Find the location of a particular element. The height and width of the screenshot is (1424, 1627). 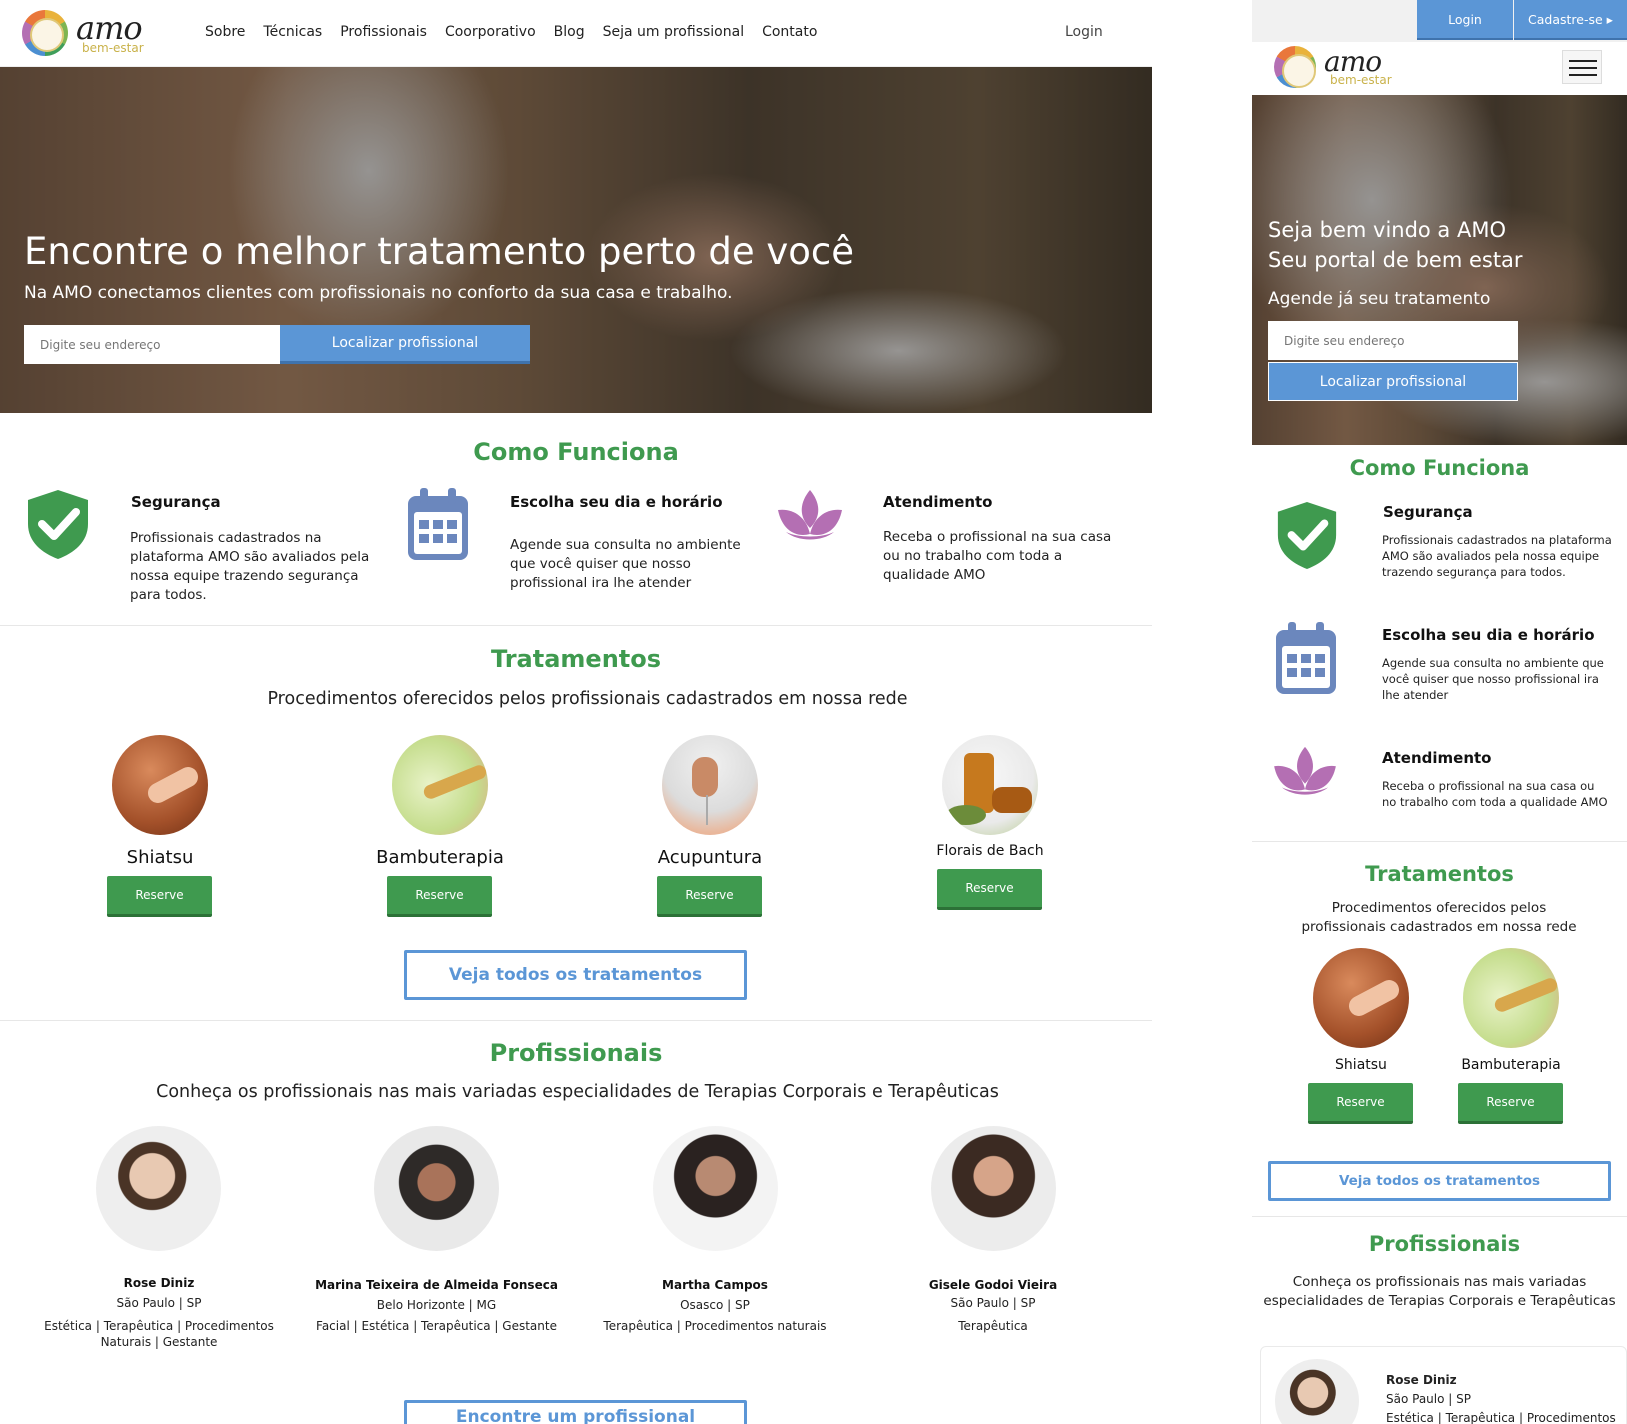

professional-specialties: Terapêutica | Procedimentos naturais is located at coordinates (715, 1326).